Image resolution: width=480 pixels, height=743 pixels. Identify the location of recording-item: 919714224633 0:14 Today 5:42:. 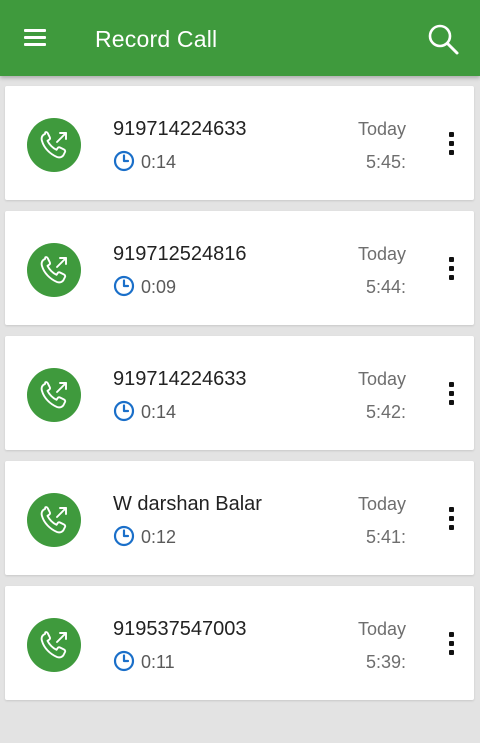
(239, 393).